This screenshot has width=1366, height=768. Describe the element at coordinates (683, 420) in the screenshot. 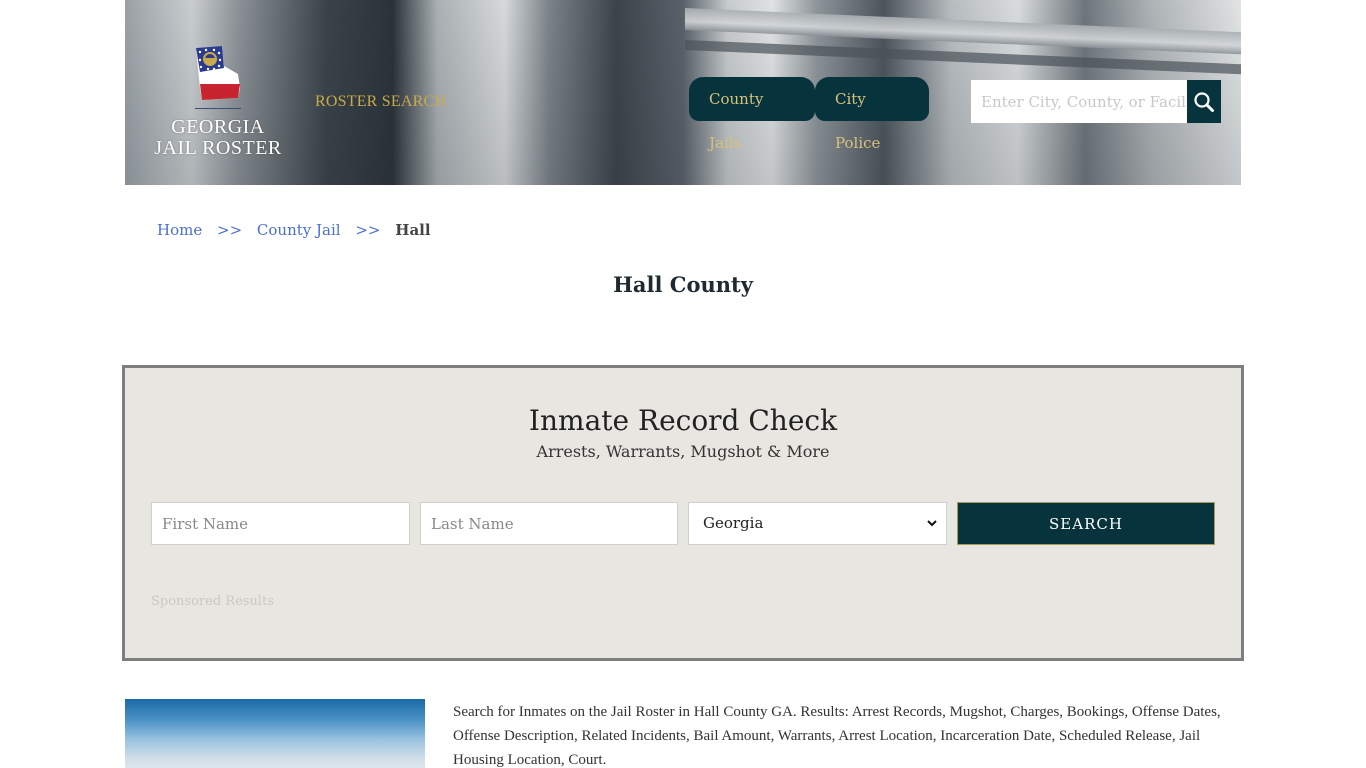

I see `panel-title: Inmate Record Check` at that location.